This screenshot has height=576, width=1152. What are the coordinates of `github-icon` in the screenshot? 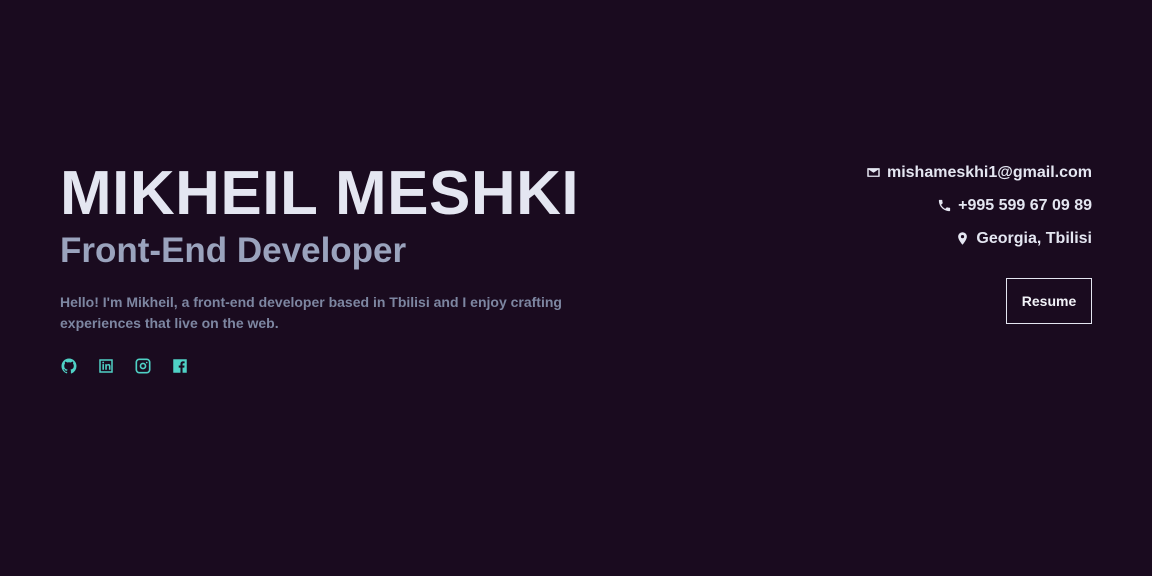 It's located at (69, 366).